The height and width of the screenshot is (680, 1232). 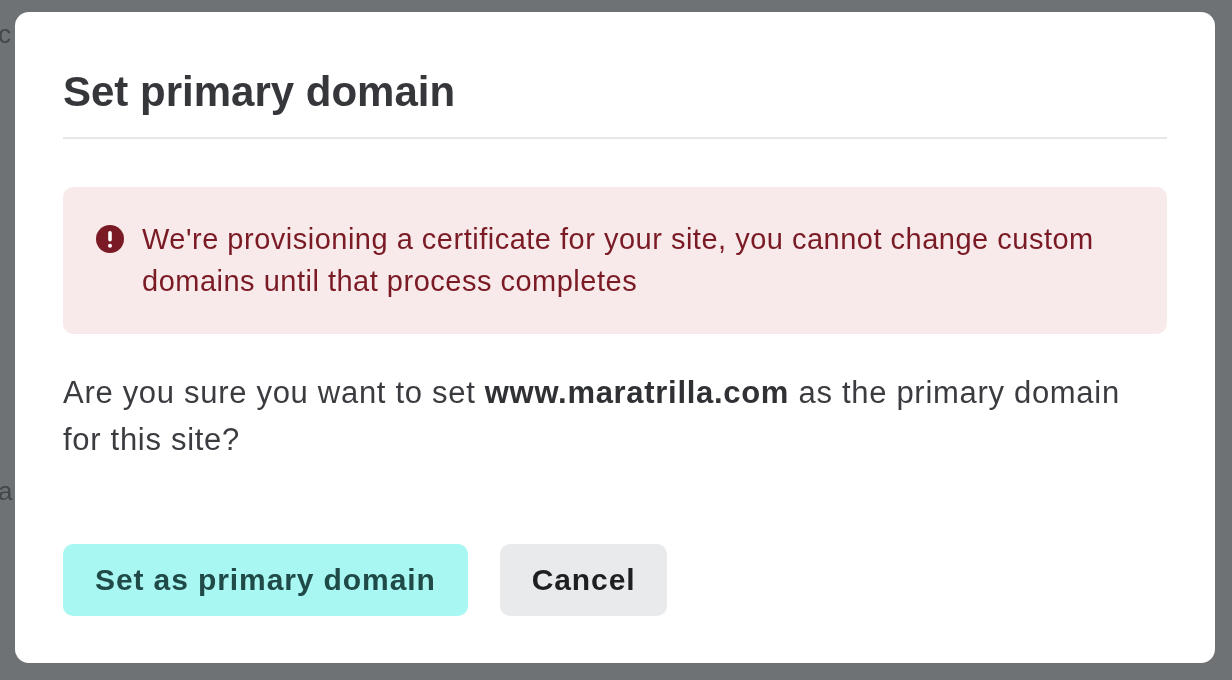 What do you see at coordinates (592, 416) in the screenshot?
I see `confirmation-message: Are you sure you want to set www.maratrilla.com as the primary domain for this site?` at bounding box center [592, 416].